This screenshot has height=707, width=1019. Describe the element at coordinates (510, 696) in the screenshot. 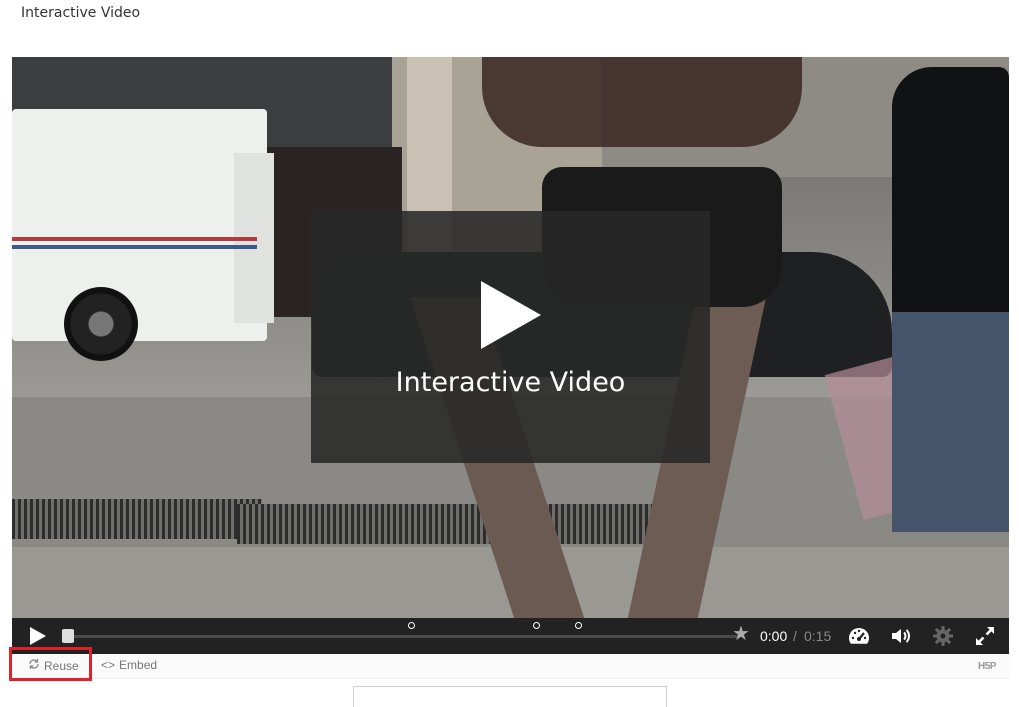

I see `content-box` at that location.